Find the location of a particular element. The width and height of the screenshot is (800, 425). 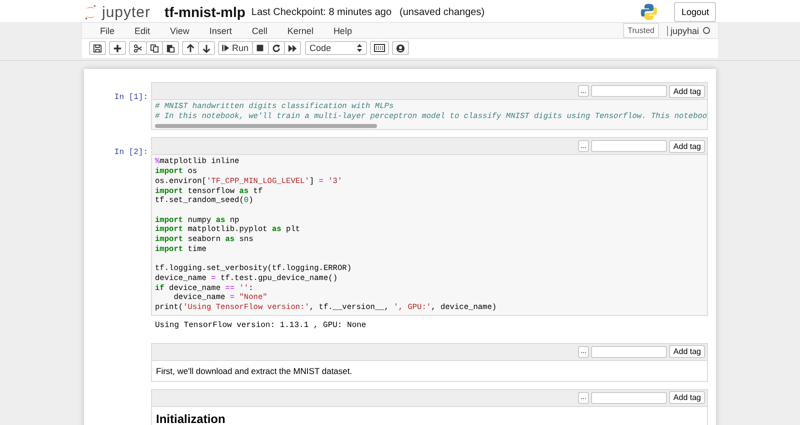

scissors-icon is located at coordinates (138, 48).